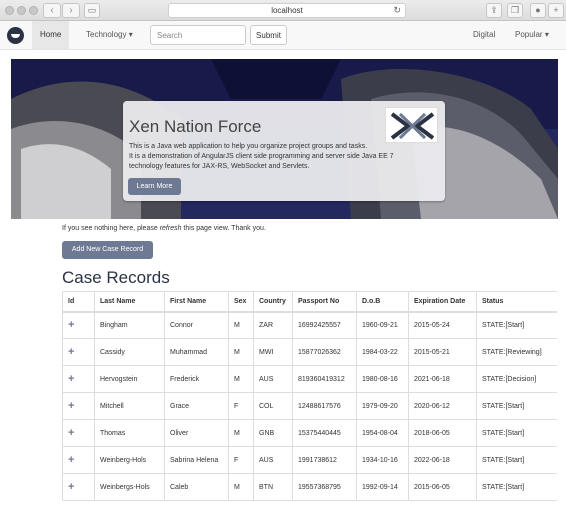  I want to click on reload-icon: ↻, so click(397, 10).